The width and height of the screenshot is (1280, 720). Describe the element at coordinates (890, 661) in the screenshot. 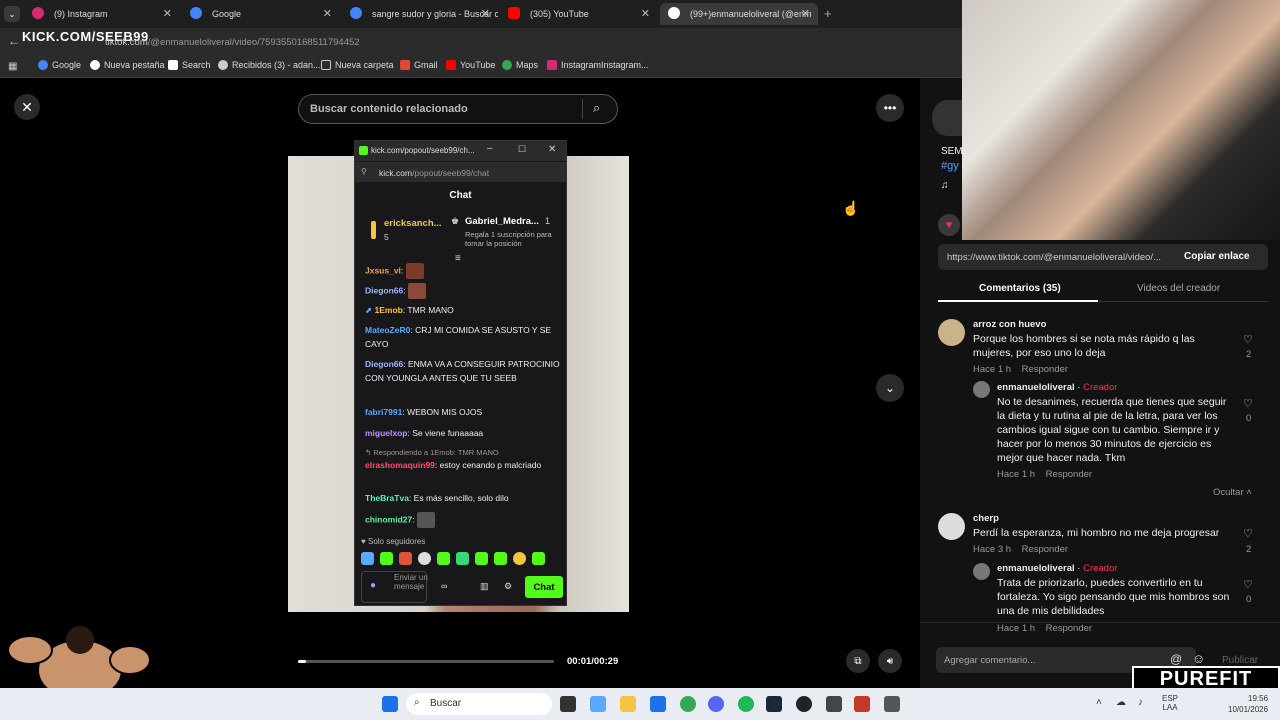

I see `volume-icon: 🔊︎` at that location.